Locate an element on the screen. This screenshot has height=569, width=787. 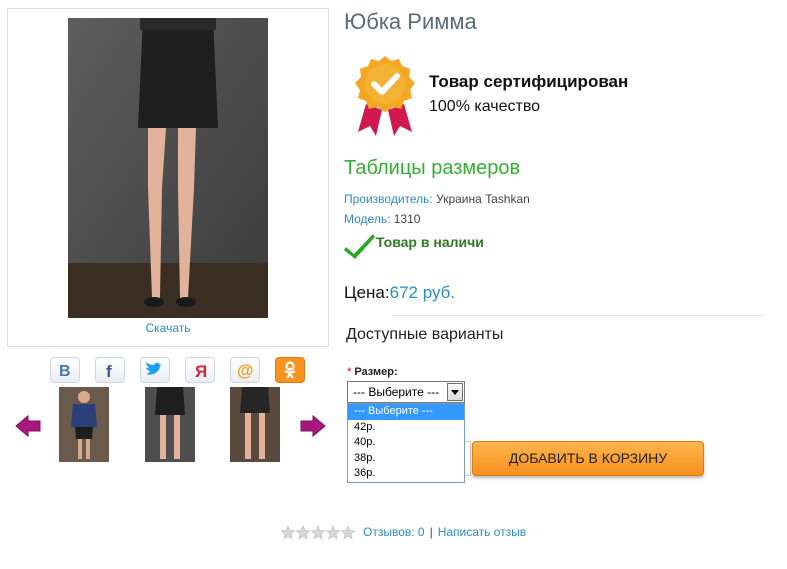
mail-at-icon: @ is located at coordinates (245, 370).